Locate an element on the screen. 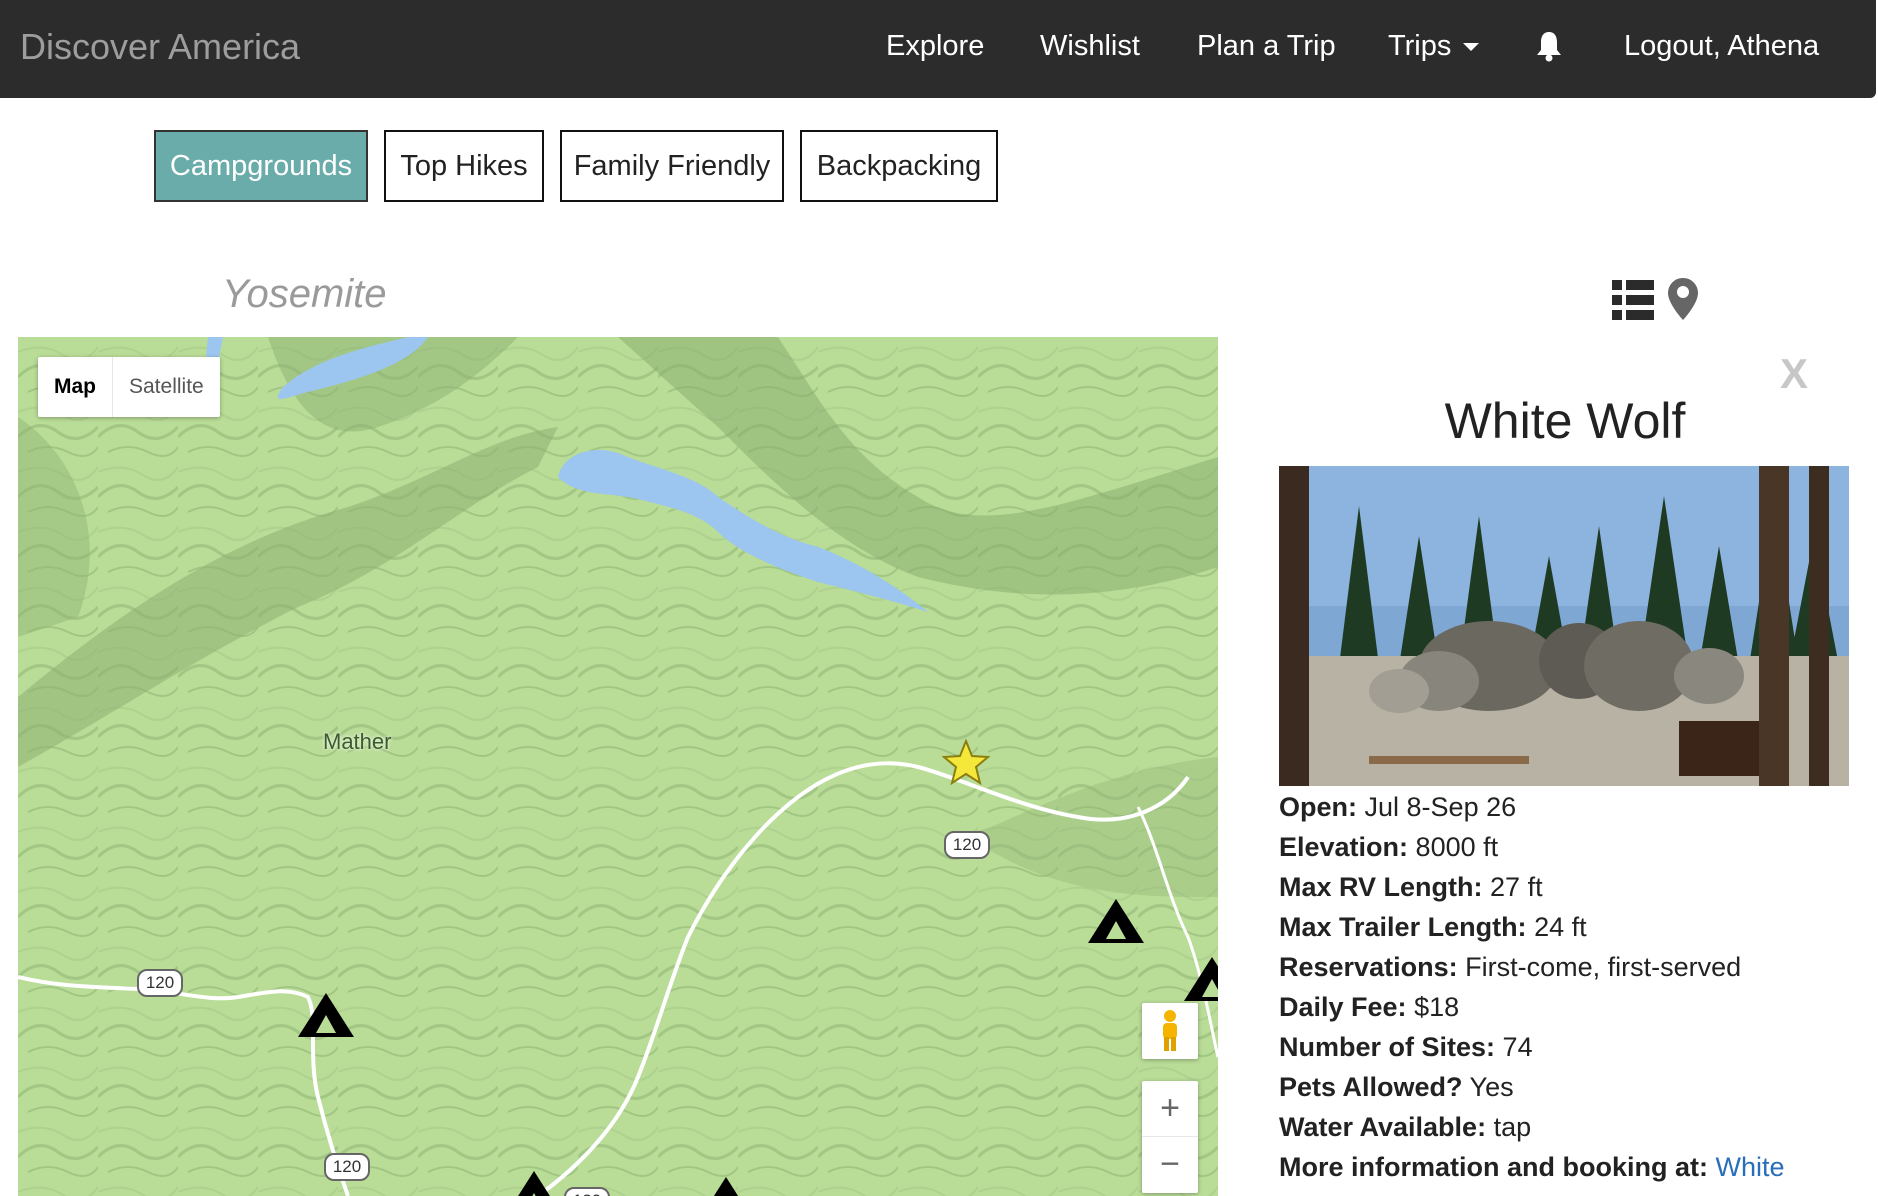 This screenshot has height=1196, width=1878. more-info-link: White is located at coordinates (1750, 1167).